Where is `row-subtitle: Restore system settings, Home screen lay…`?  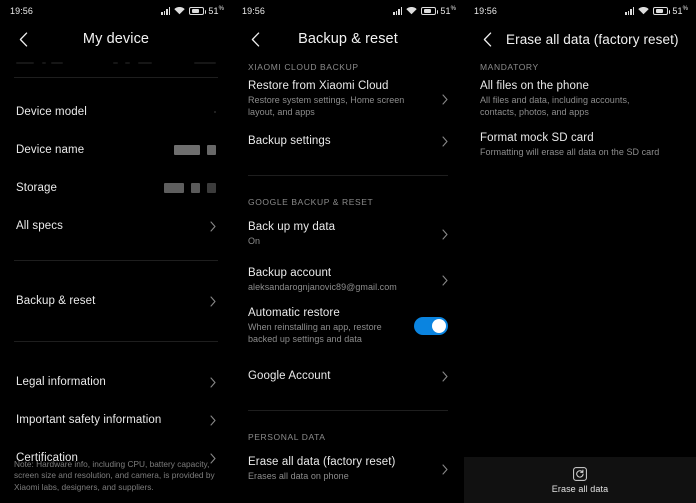 row-subtitle: Restore system settings, Home screen lay… is located at coordinates (326, 106).